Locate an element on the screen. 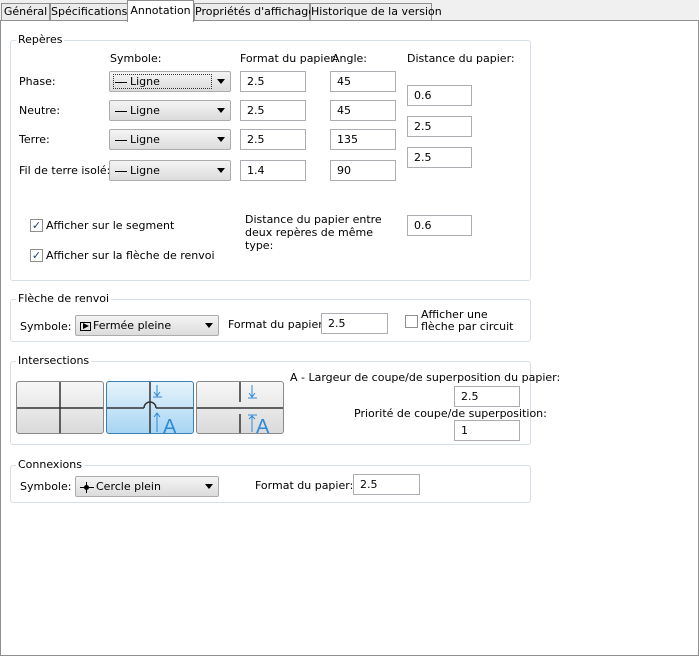  neutre-symbol-dropdown: Ligne is located at coordinates (170, 110).